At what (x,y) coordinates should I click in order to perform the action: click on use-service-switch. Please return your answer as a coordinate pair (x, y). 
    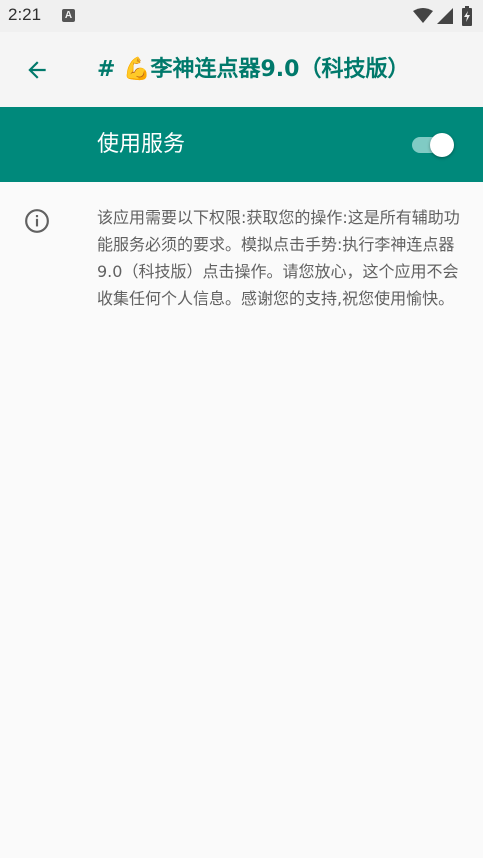
    Looking at the image, I should click on (434, 145).